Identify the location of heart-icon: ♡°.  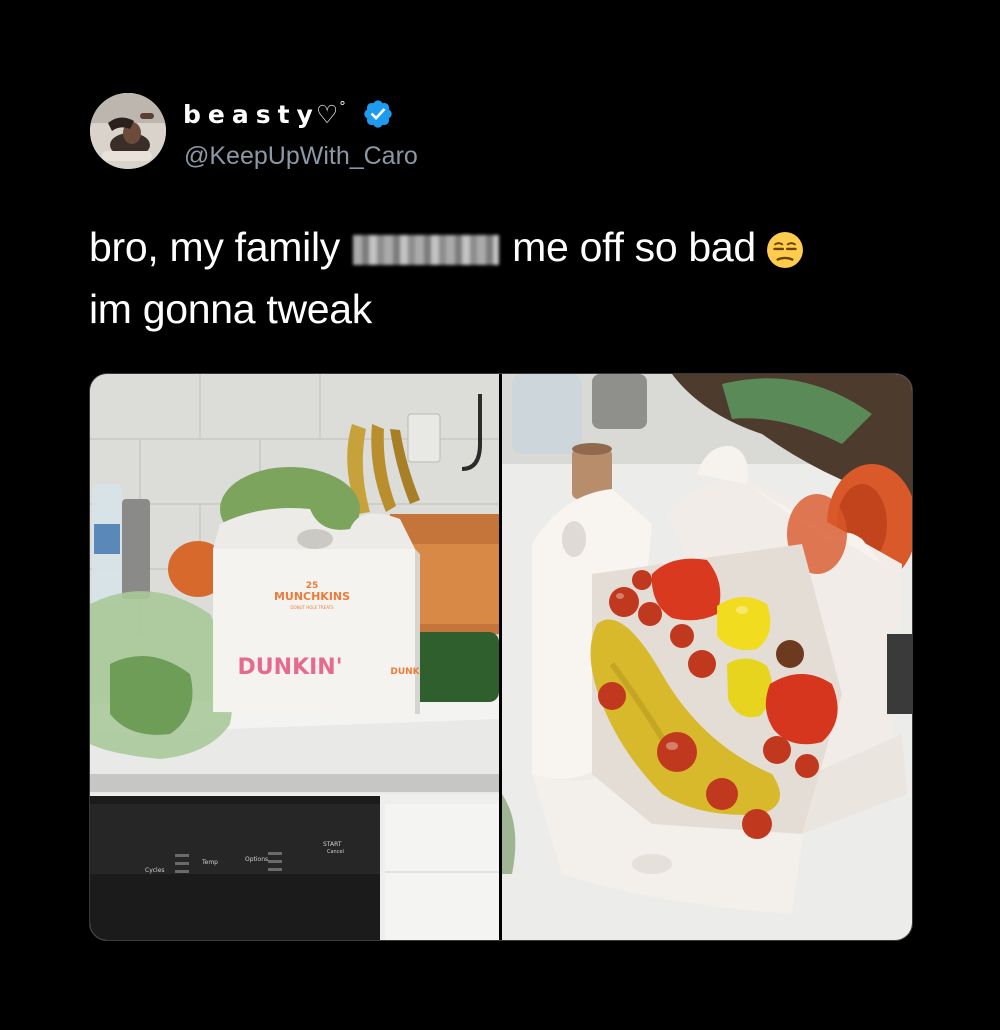
(330, 114).